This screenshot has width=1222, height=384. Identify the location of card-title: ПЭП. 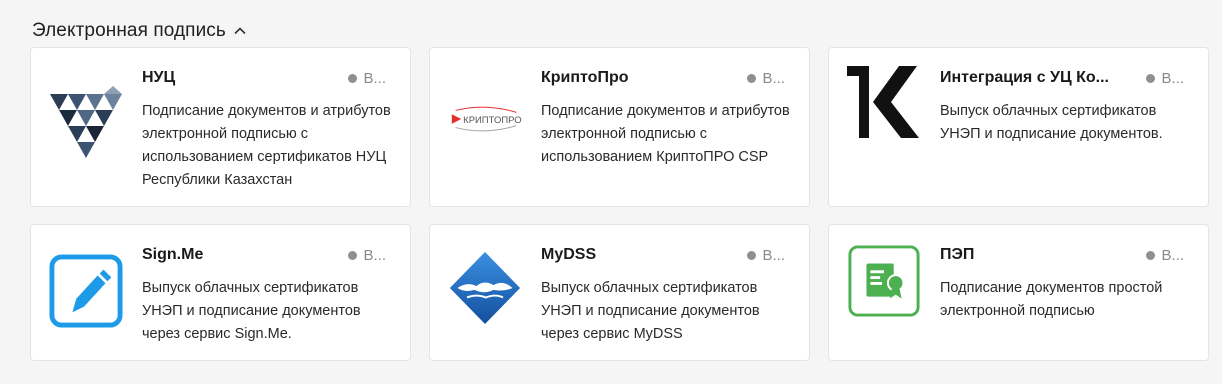
(957, 254).